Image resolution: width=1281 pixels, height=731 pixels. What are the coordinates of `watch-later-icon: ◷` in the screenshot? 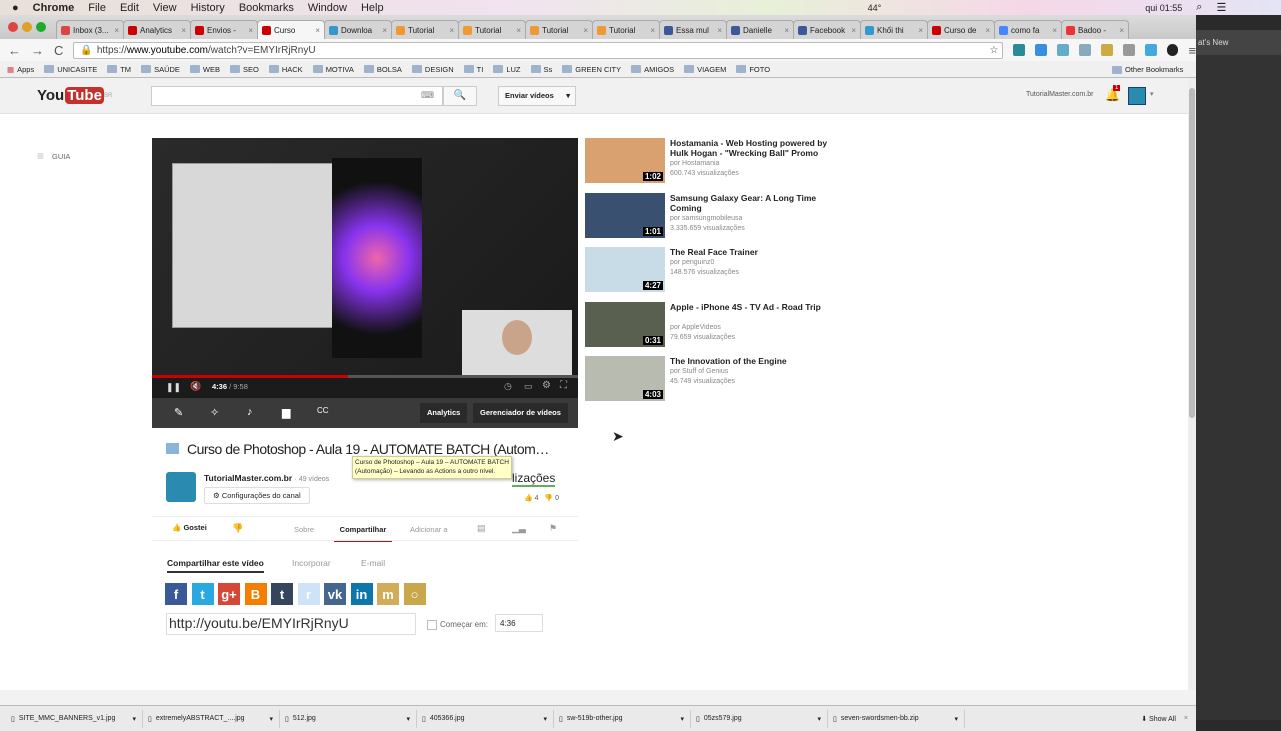 It's located at (508, 386).